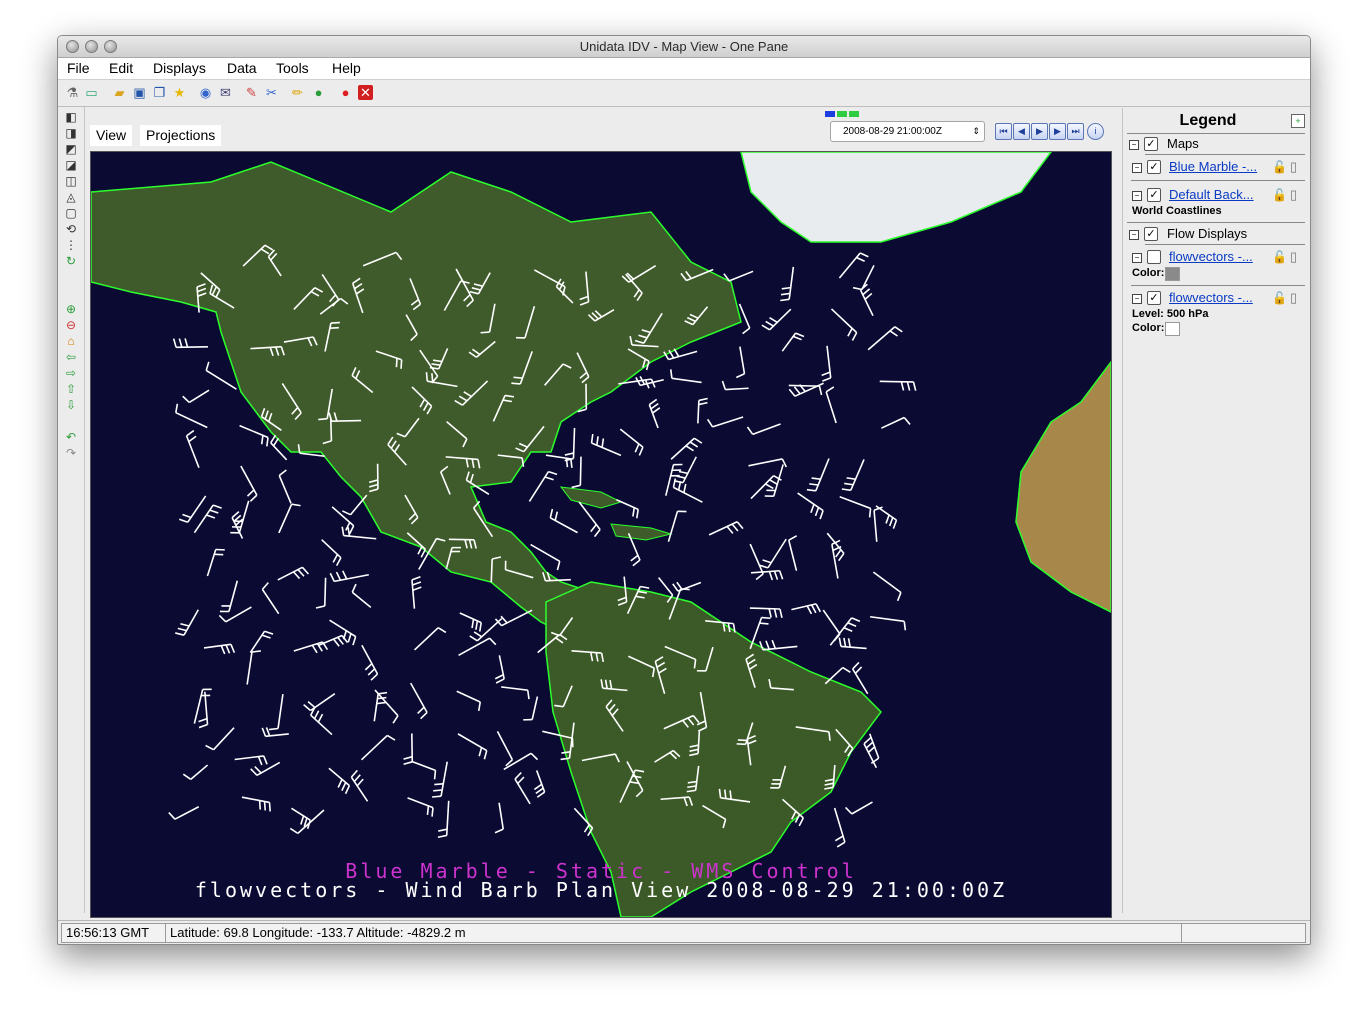 The width and height of the screenshot is (1366, 1022). What do you see at coordinates (72, 92) in the screenshot?
I see `data-chooser-icon: ⚗` at bounding box center [72, 92].